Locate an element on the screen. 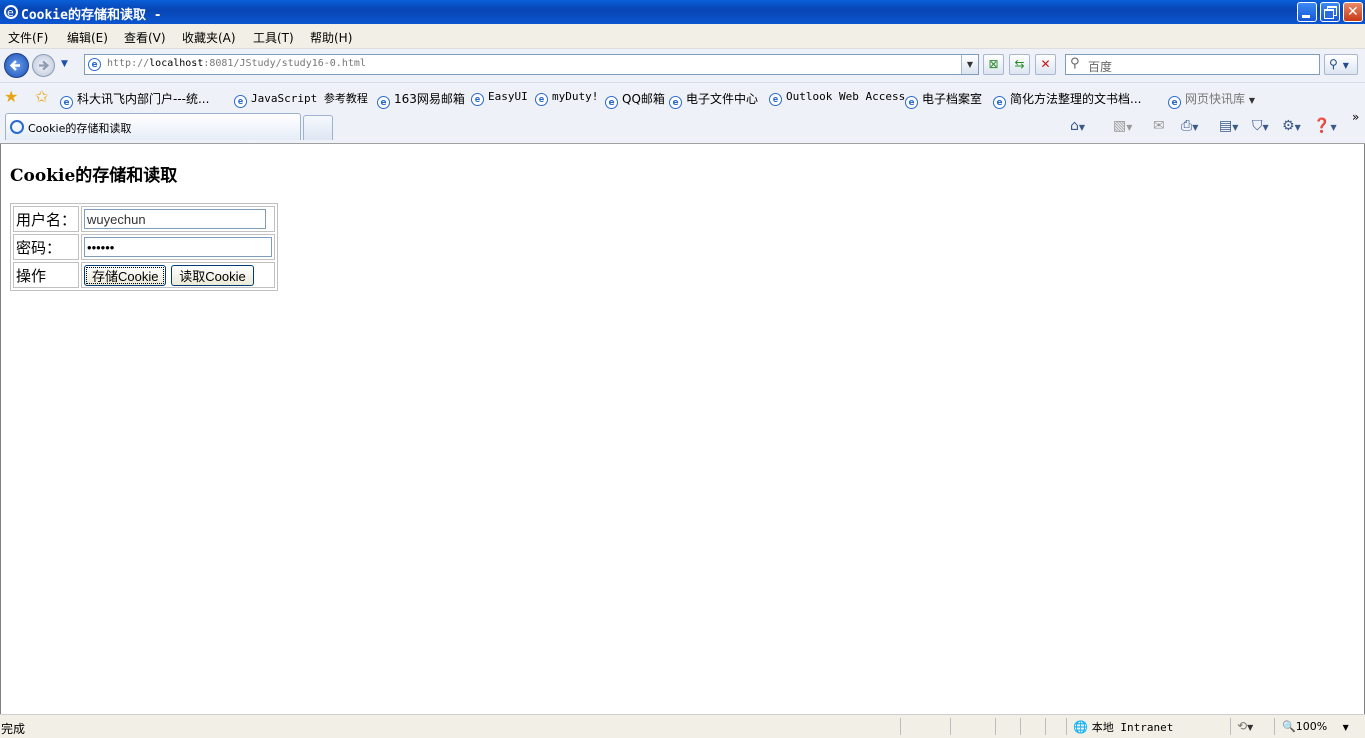 This screenshot has height=738, width=1365. menu-favorites: 收藏夹(A) is located at coordinates (209, 37).